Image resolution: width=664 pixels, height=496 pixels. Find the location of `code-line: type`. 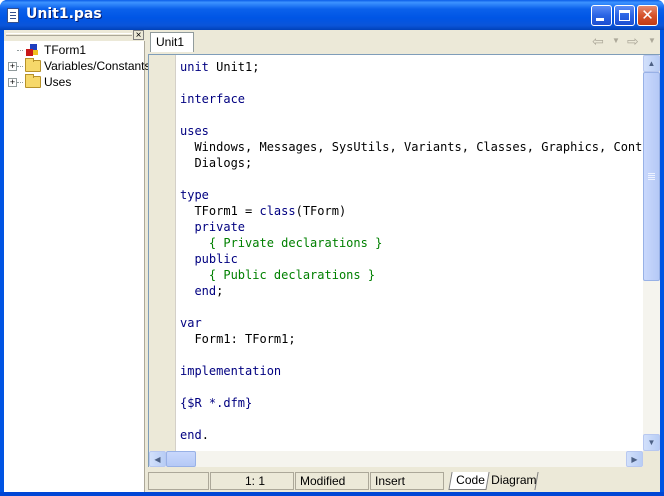

code-line: type is located at coordinates (411, 195).